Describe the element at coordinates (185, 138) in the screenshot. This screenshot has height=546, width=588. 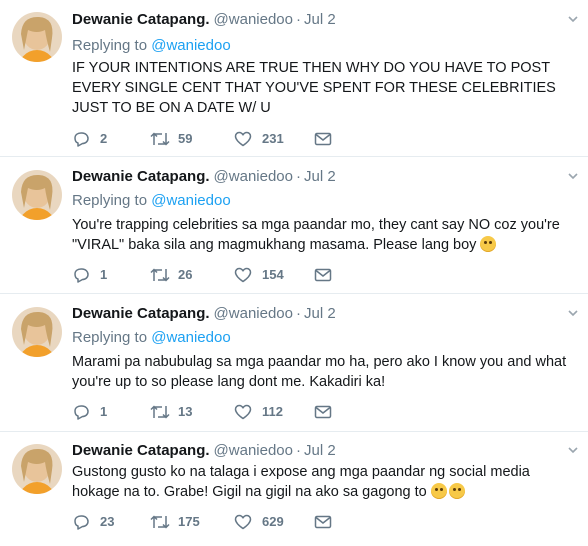
I see `retweet-count: 59` at that location.